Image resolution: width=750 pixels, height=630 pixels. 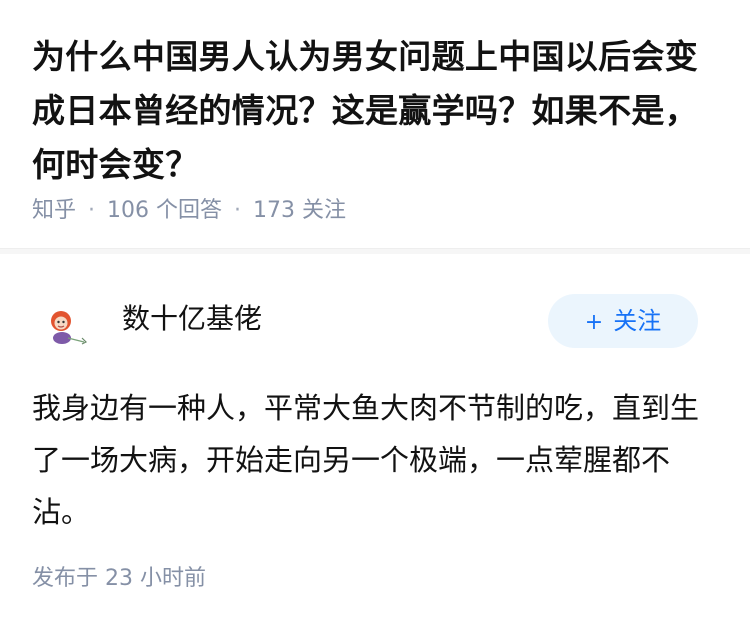 What do you see at coordinates (324, 210) in the screenshot?
I see `follow-count-unit: 关注` at bounding box center [324, 210].